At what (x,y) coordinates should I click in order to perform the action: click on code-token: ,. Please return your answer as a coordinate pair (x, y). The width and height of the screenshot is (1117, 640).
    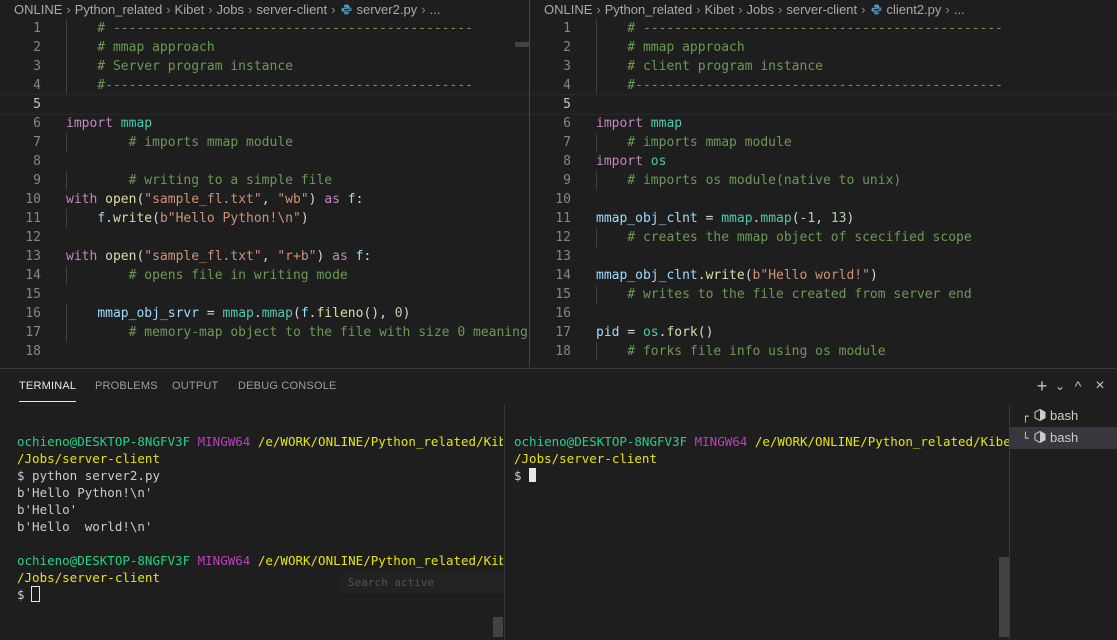
    Looking at the image, I should click on (823, 218).